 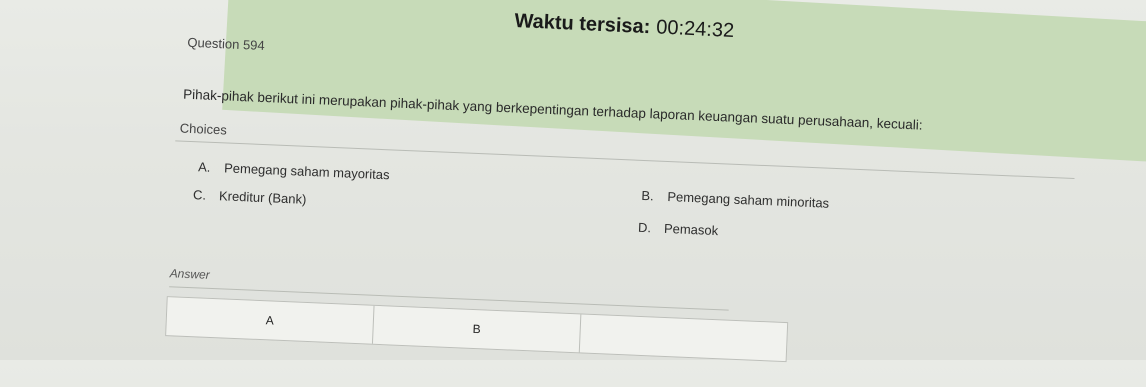 I want to click on question-number: Question 594, so click(x=226, y=43).